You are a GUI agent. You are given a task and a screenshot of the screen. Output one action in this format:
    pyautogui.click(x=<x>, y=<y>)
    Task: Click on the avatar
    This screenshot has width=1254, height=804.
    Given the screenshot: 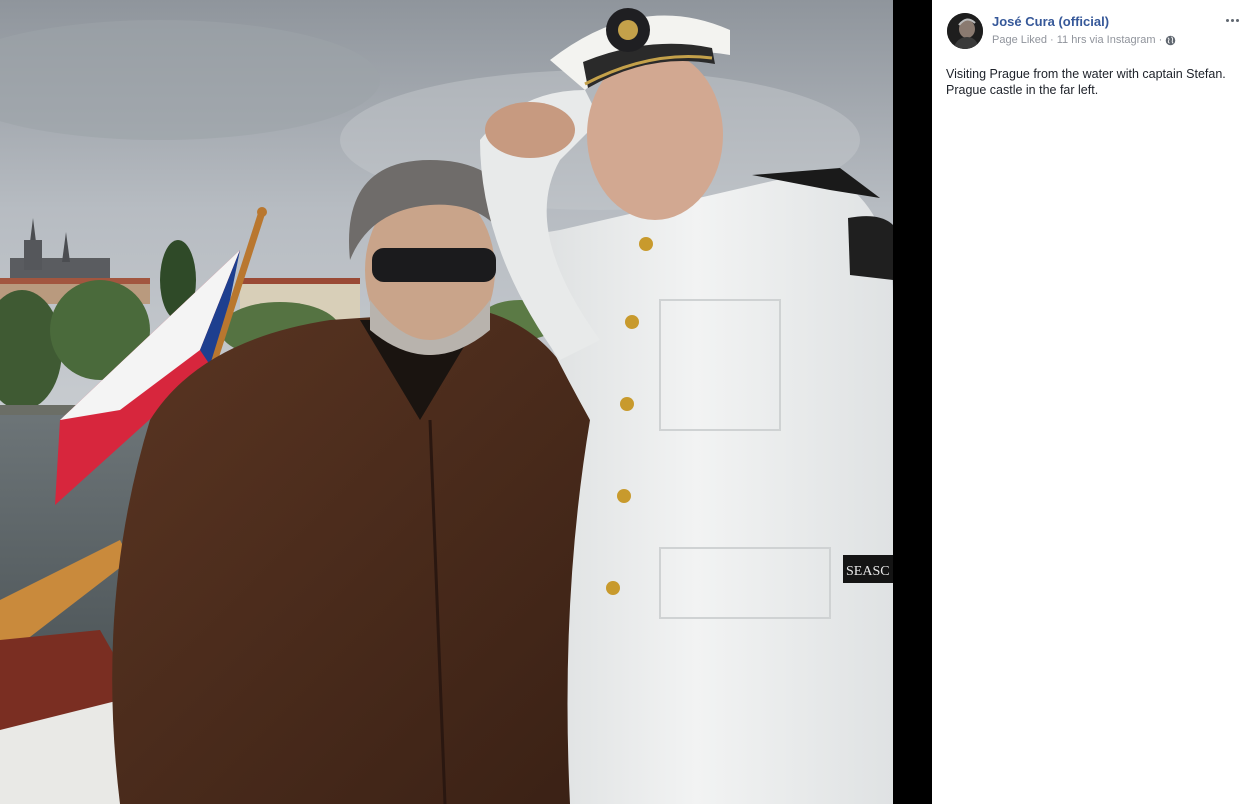 What is the action you would take?
    pyautogui.click(x=965, y=31)
    